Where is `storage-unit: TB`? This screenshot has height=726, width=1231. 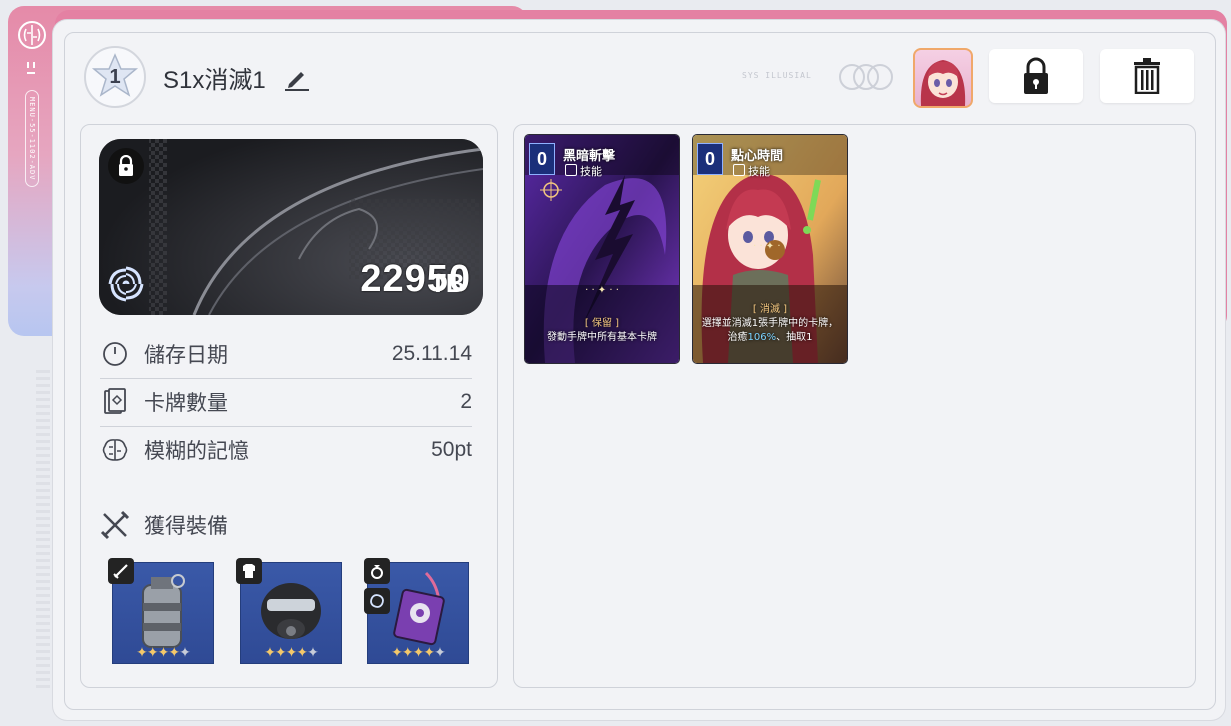
storage-unit: TB is located at coordinates (447, 283).